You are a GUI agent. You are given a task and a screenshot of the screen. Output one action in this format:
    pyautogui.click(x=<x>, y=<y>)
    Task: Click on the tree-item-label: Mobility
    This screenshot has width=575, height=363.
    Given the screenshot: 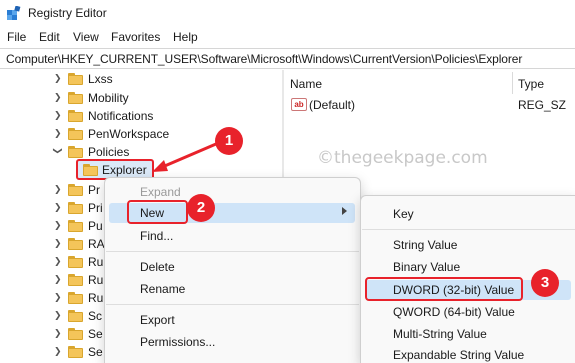 What is the action you would take?
    pyautogui.click(x=108, y=98)
    